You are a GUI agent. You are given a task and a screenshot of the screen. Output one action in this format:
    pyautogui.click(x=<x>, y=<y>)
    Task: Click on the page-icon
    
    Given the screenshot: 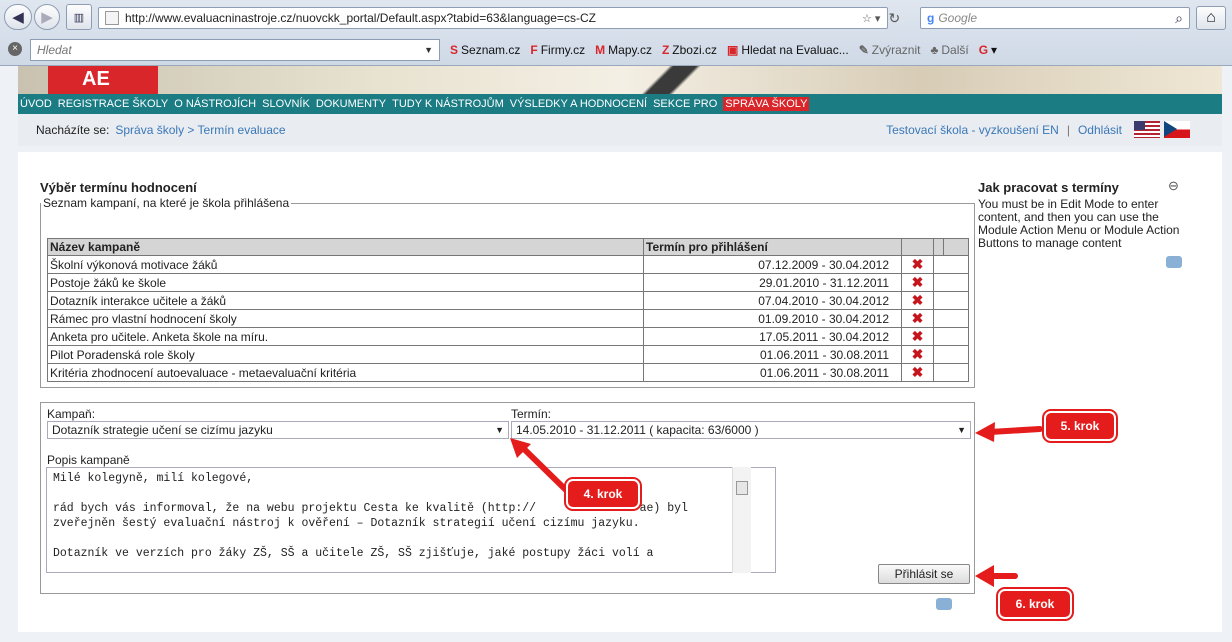 What is the action you would take?
    pyautogui.click(x=112, y=18)
    